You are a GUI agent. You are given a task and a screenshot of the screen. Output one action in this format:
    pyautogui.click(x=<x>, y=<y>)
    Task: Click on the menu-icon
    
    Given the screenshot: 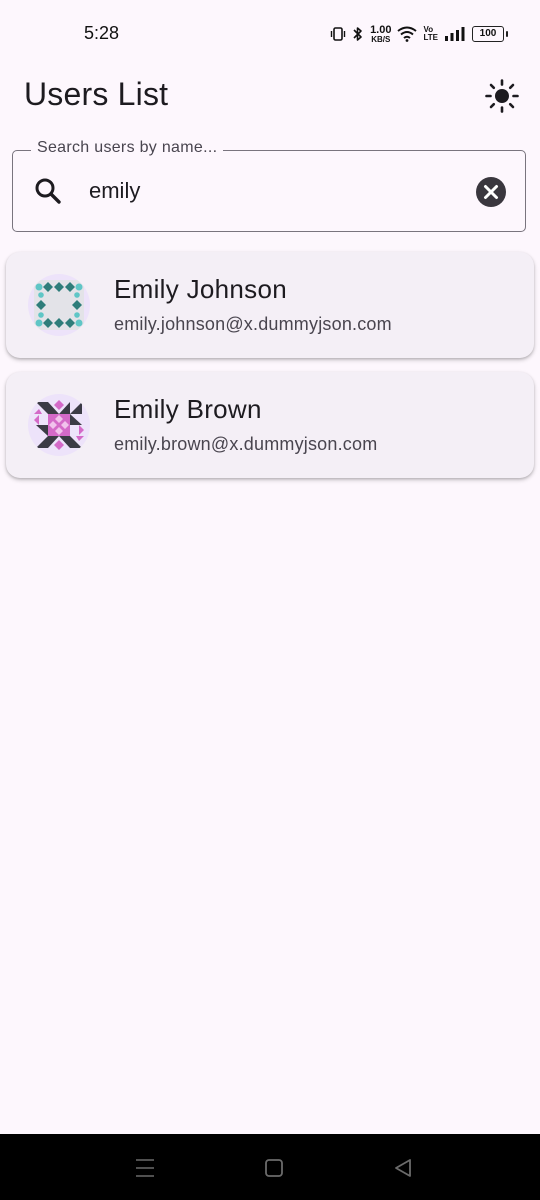 What is the action you would take?
    pyautogui.click(x=145, y=1168)
    